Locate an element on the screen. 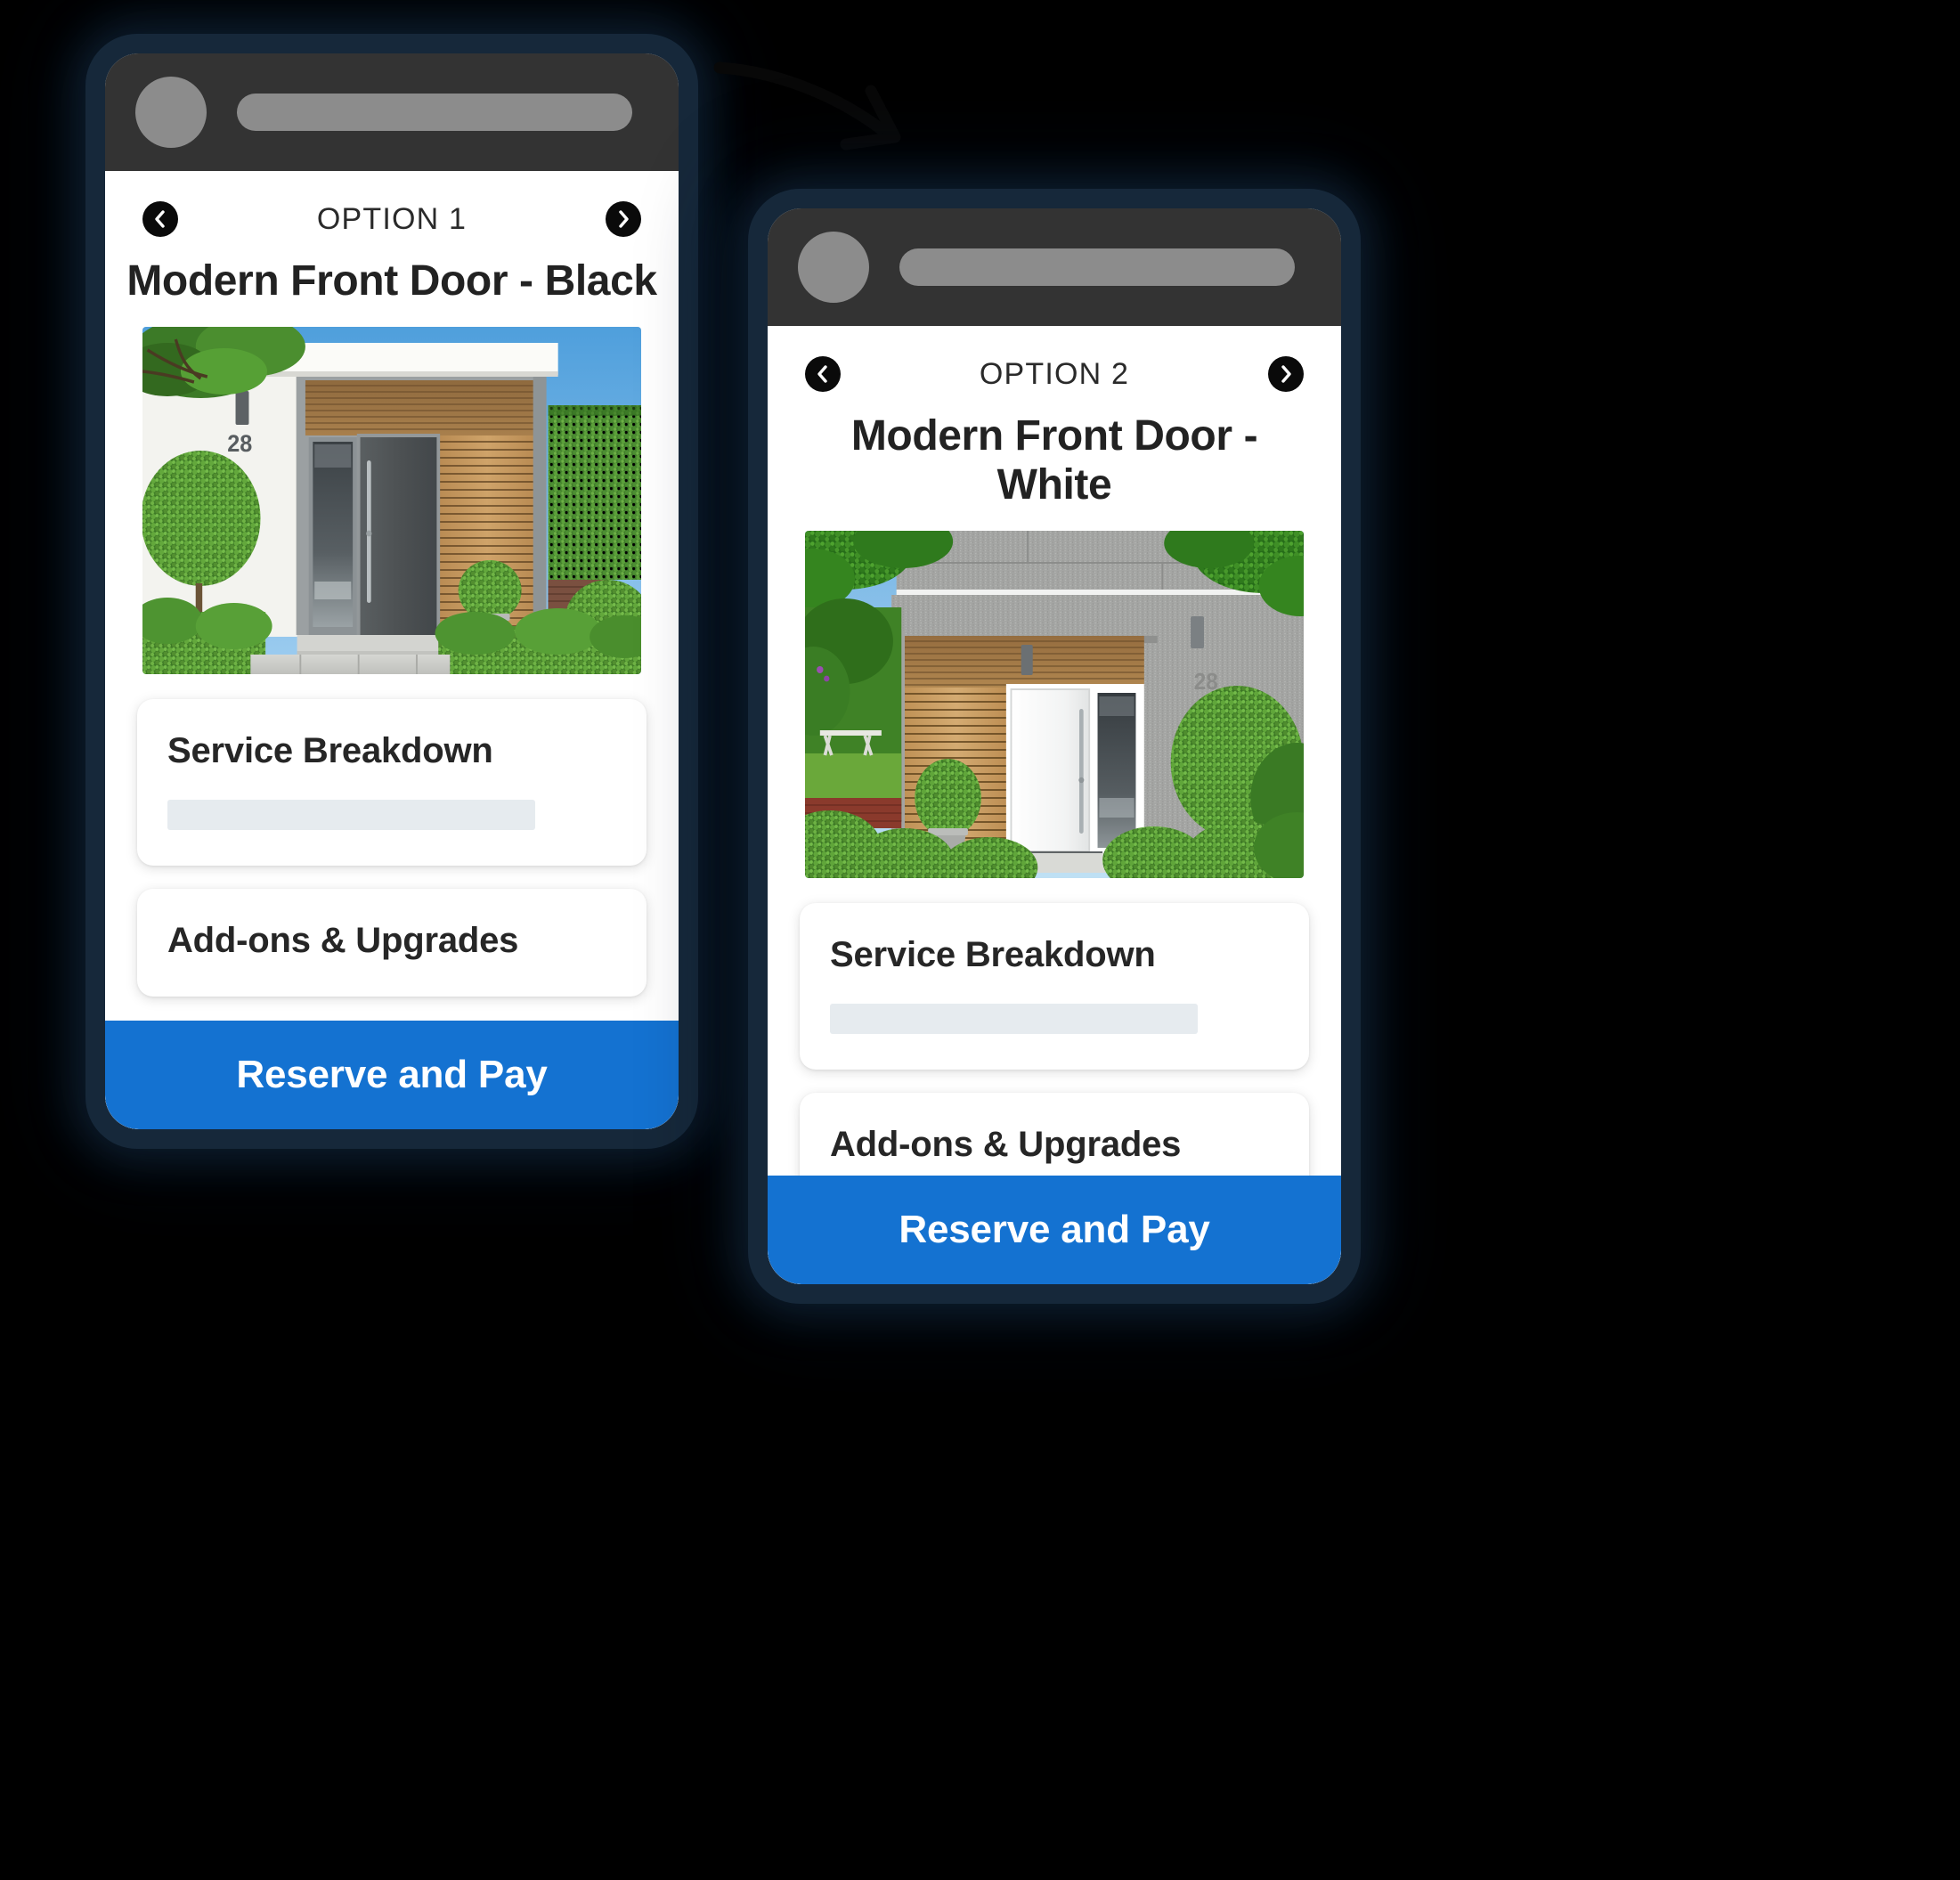 This screenshot has width=1960, height=1880. option-nav-row-2: OPTION 2 is located at coordinates (1054, 359).